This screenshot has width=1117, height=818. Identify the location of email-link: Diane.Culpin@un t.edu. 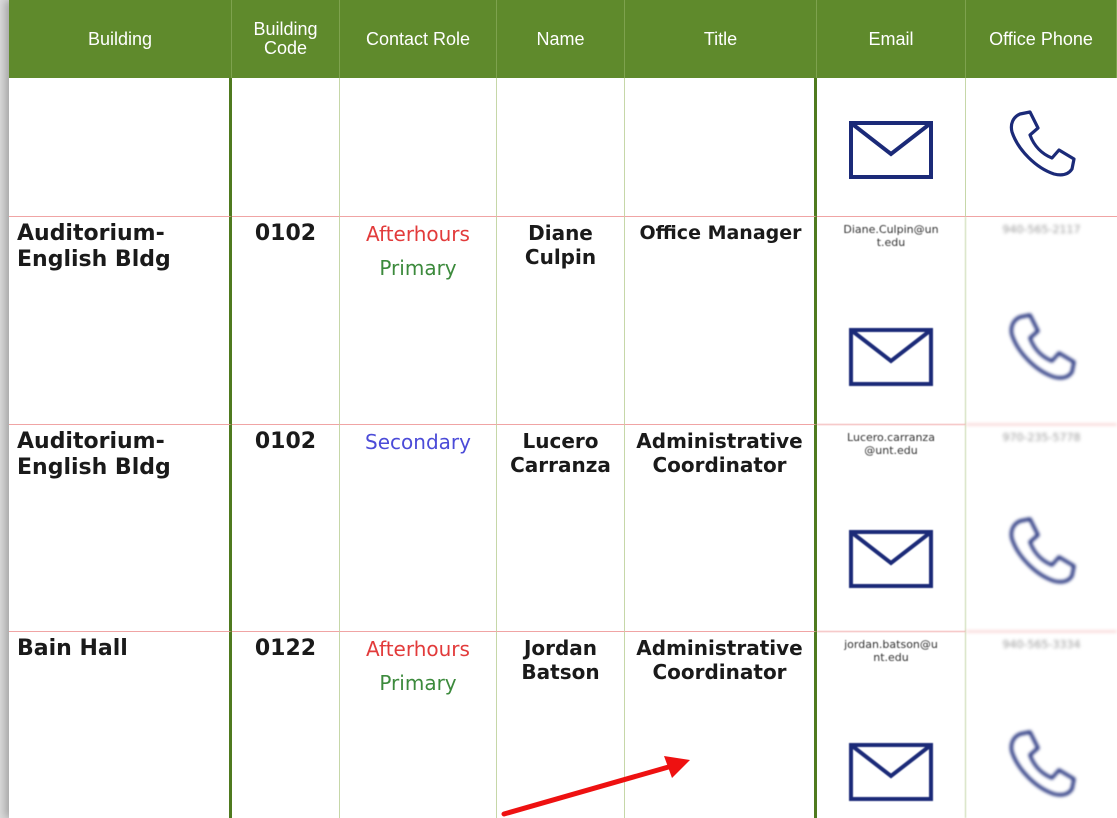
(891, 236).